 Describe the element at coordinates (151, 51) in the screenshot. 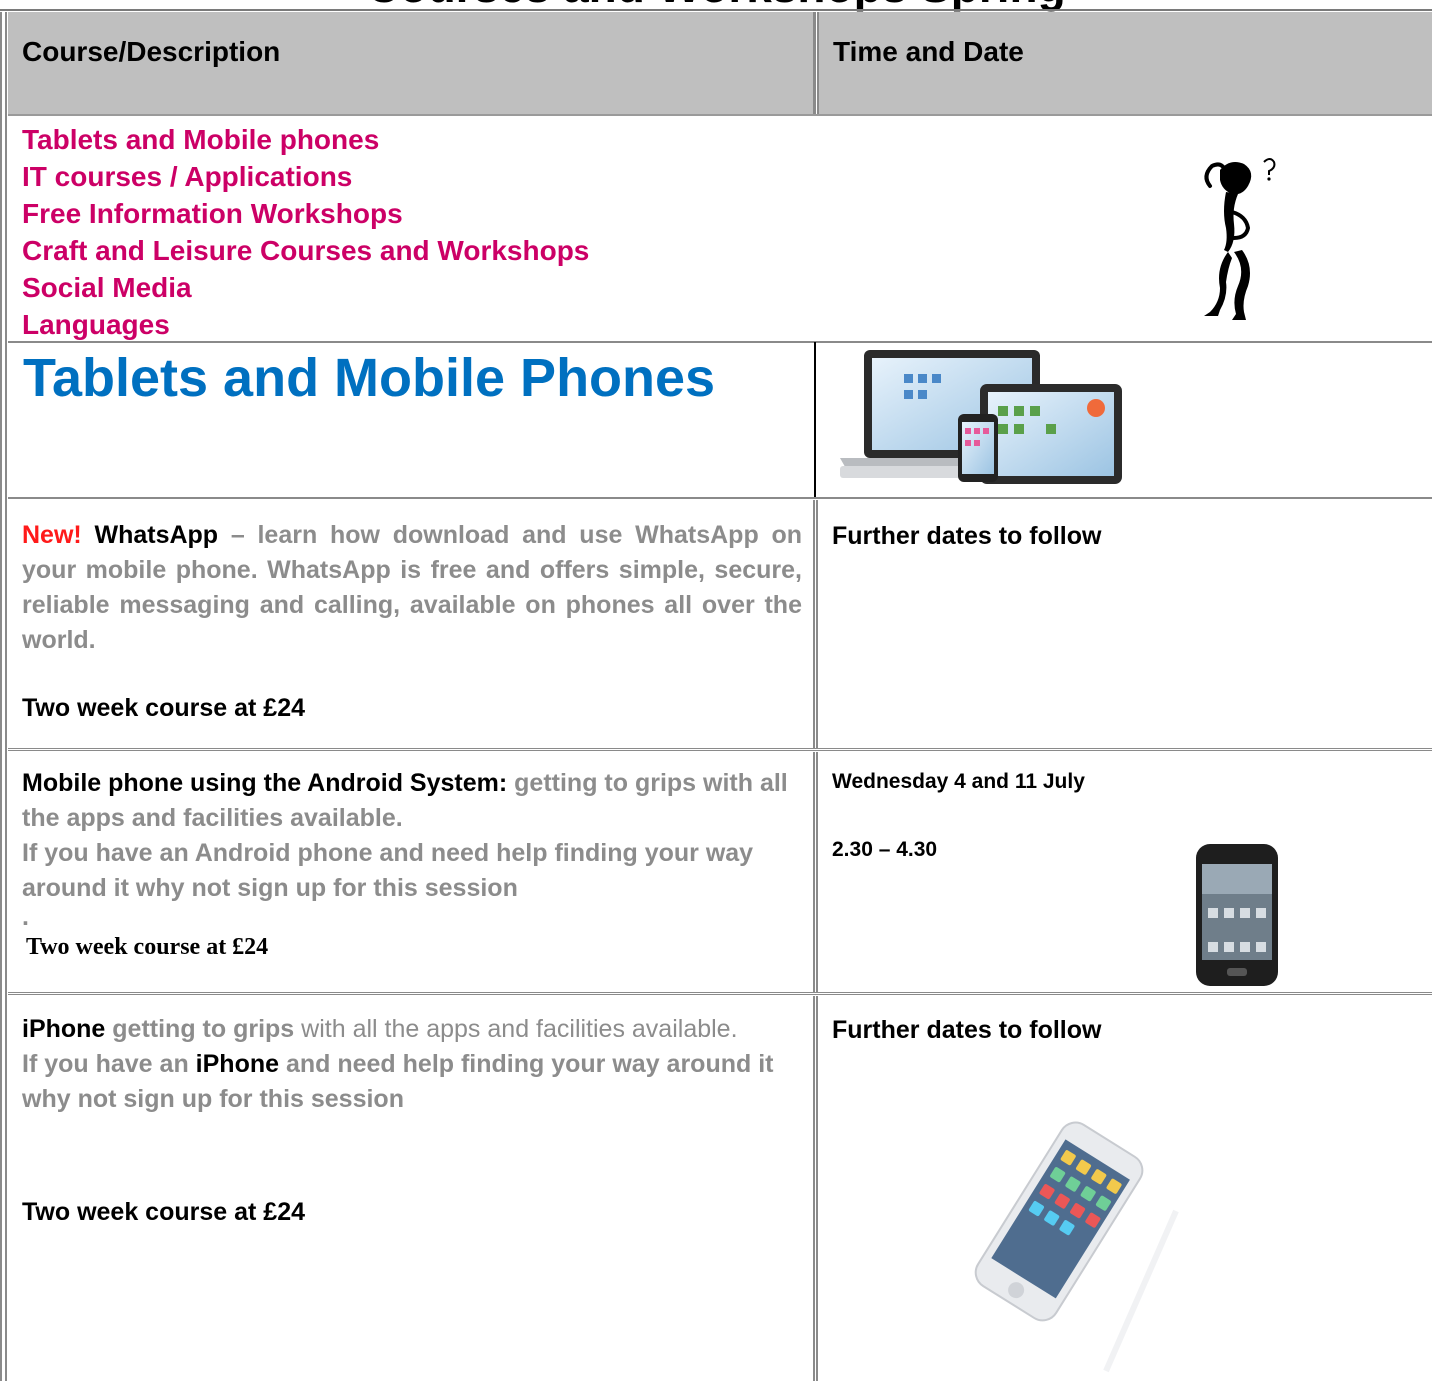

I see `header-course-label: Course/Description` at that location.